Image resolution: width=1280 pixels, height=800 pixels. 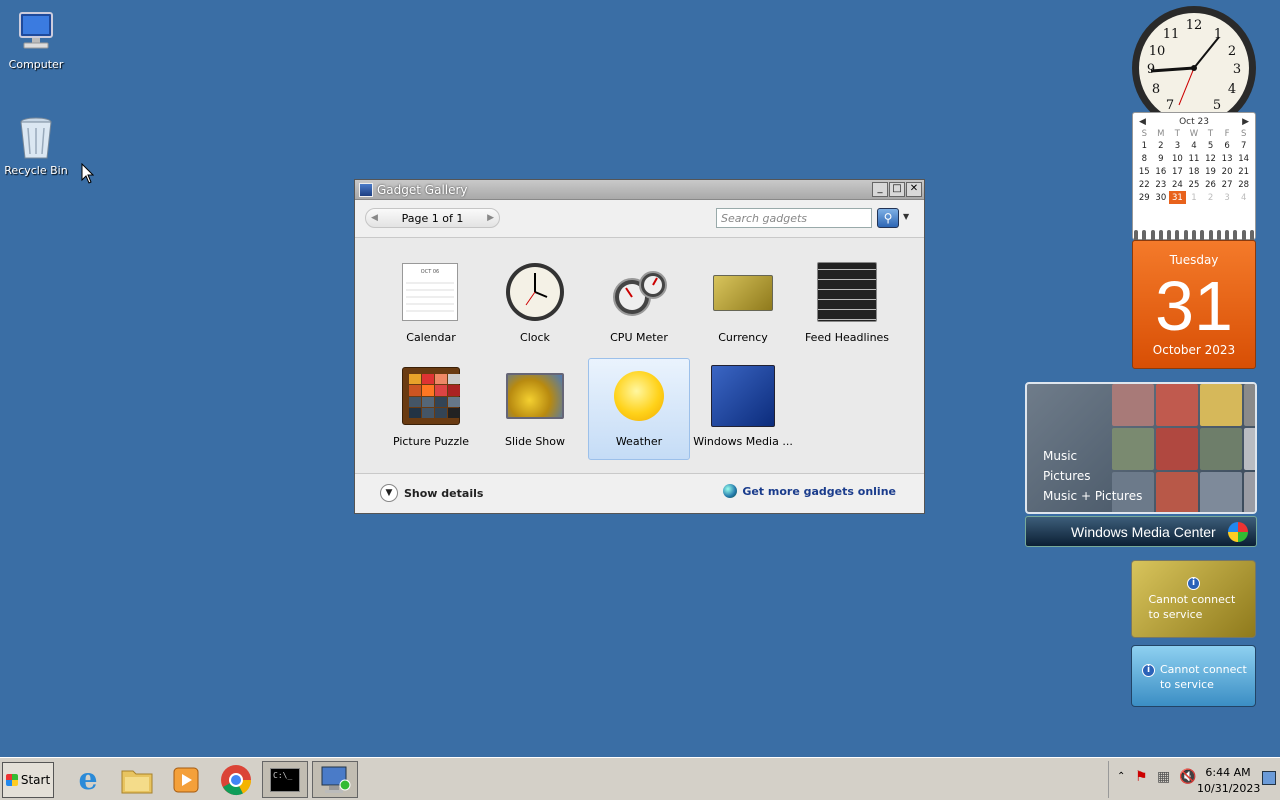 I want to click on calendar-day: 13, so click(x=1227, y=158).